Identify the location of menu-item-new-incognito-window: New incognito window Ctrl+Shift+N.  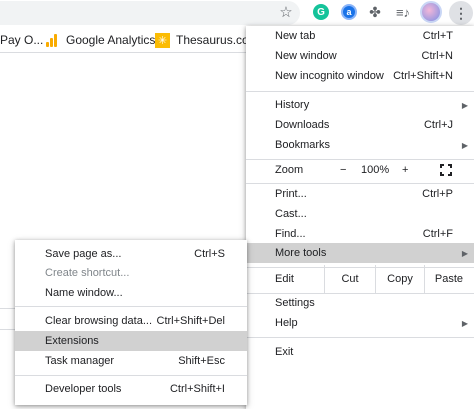
(360, 76).